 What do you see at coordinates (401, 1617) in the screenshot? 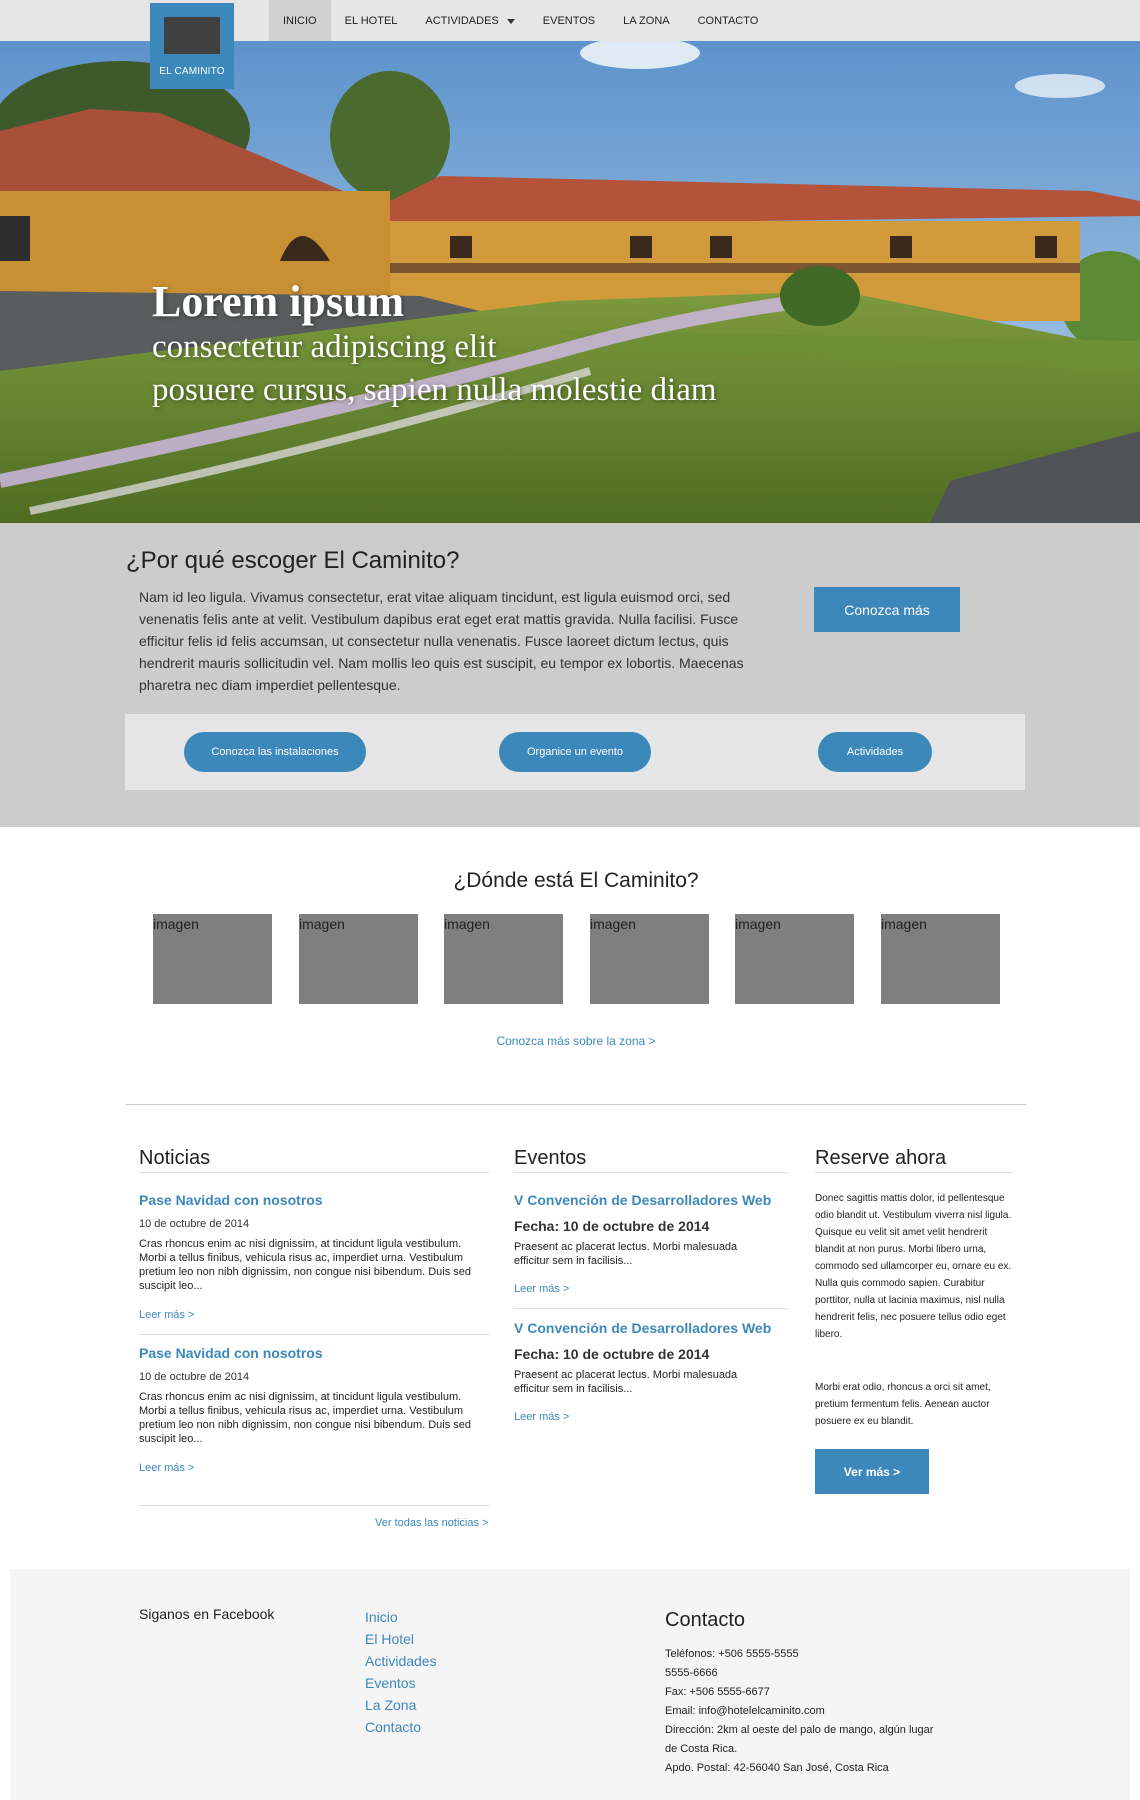
I see `footer-link-inicio: Inicio` at bounding box center [401, 1617].